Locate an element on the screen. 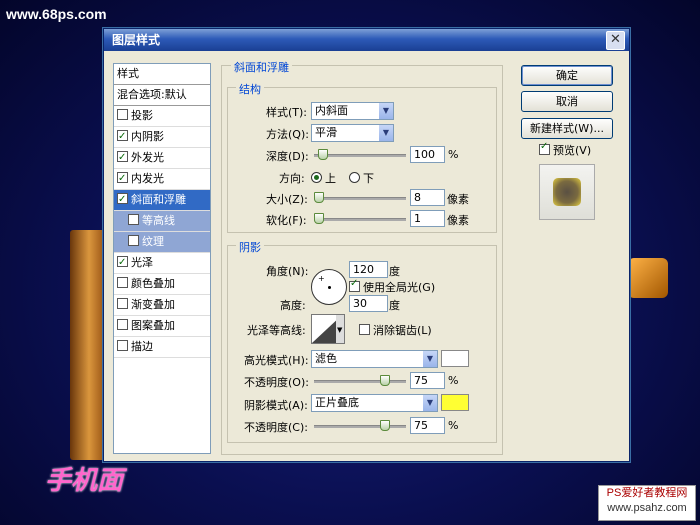  watermark-badge: PS爱好者教程网 www.psahz.com is located at coordinates (647, 503).